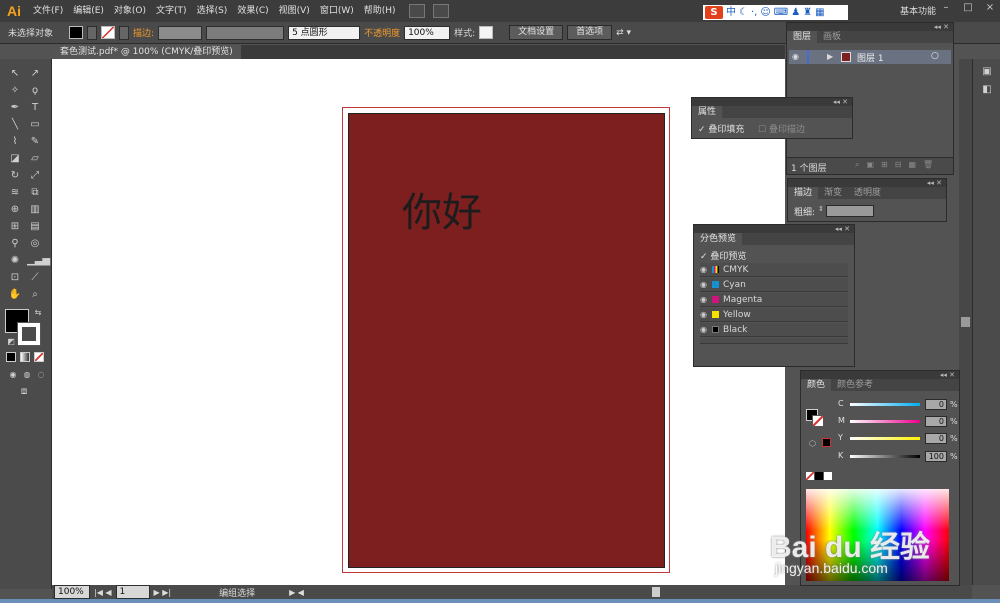 Image resolution: width=1000 pixels, height=603 pixels. I want to click on rotate-tool-icon: ↻, so click(15, 176).